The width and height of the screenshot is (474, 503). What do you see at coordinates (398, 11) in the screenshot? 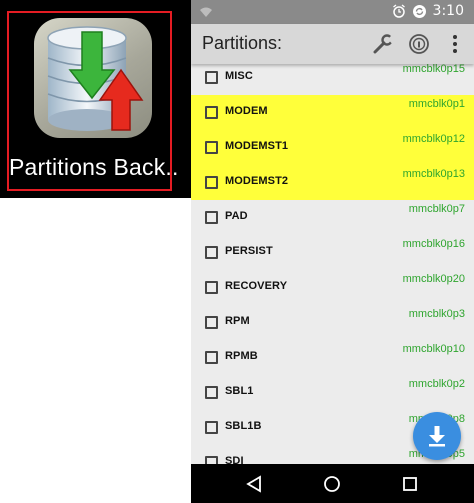
I see `alarm-icon` at bounding box center [398, 11].